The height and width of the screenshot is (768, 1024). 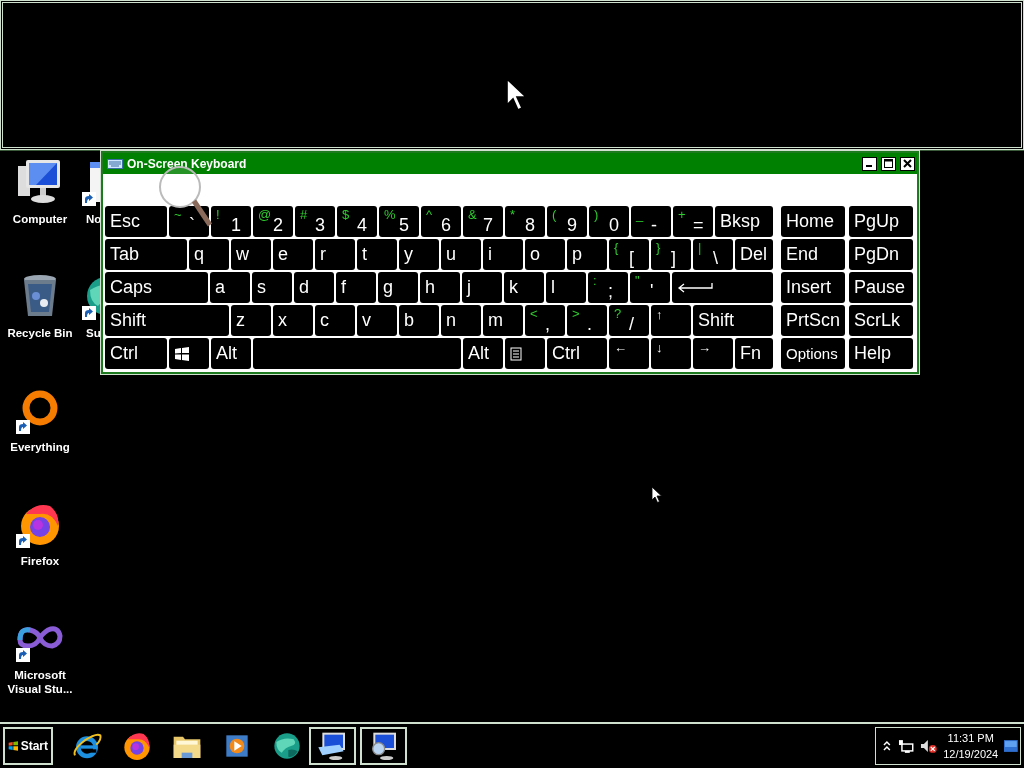 I want to click on keyboard-key: < ,, so click(x=545, y=320).